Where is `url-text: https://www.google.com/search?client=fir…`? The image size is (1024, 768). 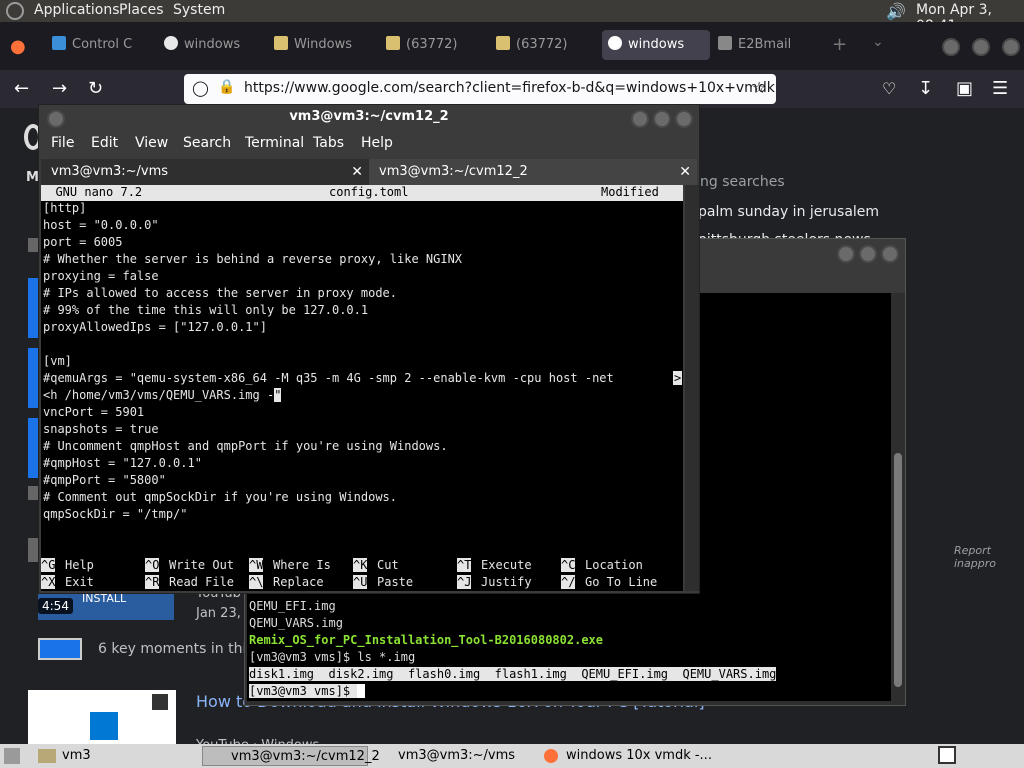
url-text: https://www.google.com/search?client=fir… is located at coordinates (509, 88).